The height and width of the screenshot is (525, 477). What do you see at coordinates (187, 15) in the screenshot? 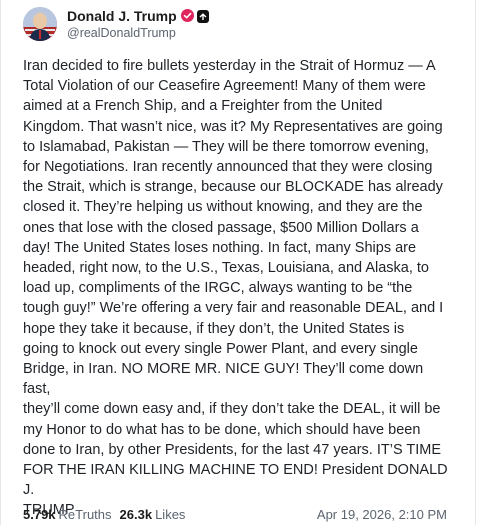
I see `verified-badge-icon` at bounding box center [187, 15].